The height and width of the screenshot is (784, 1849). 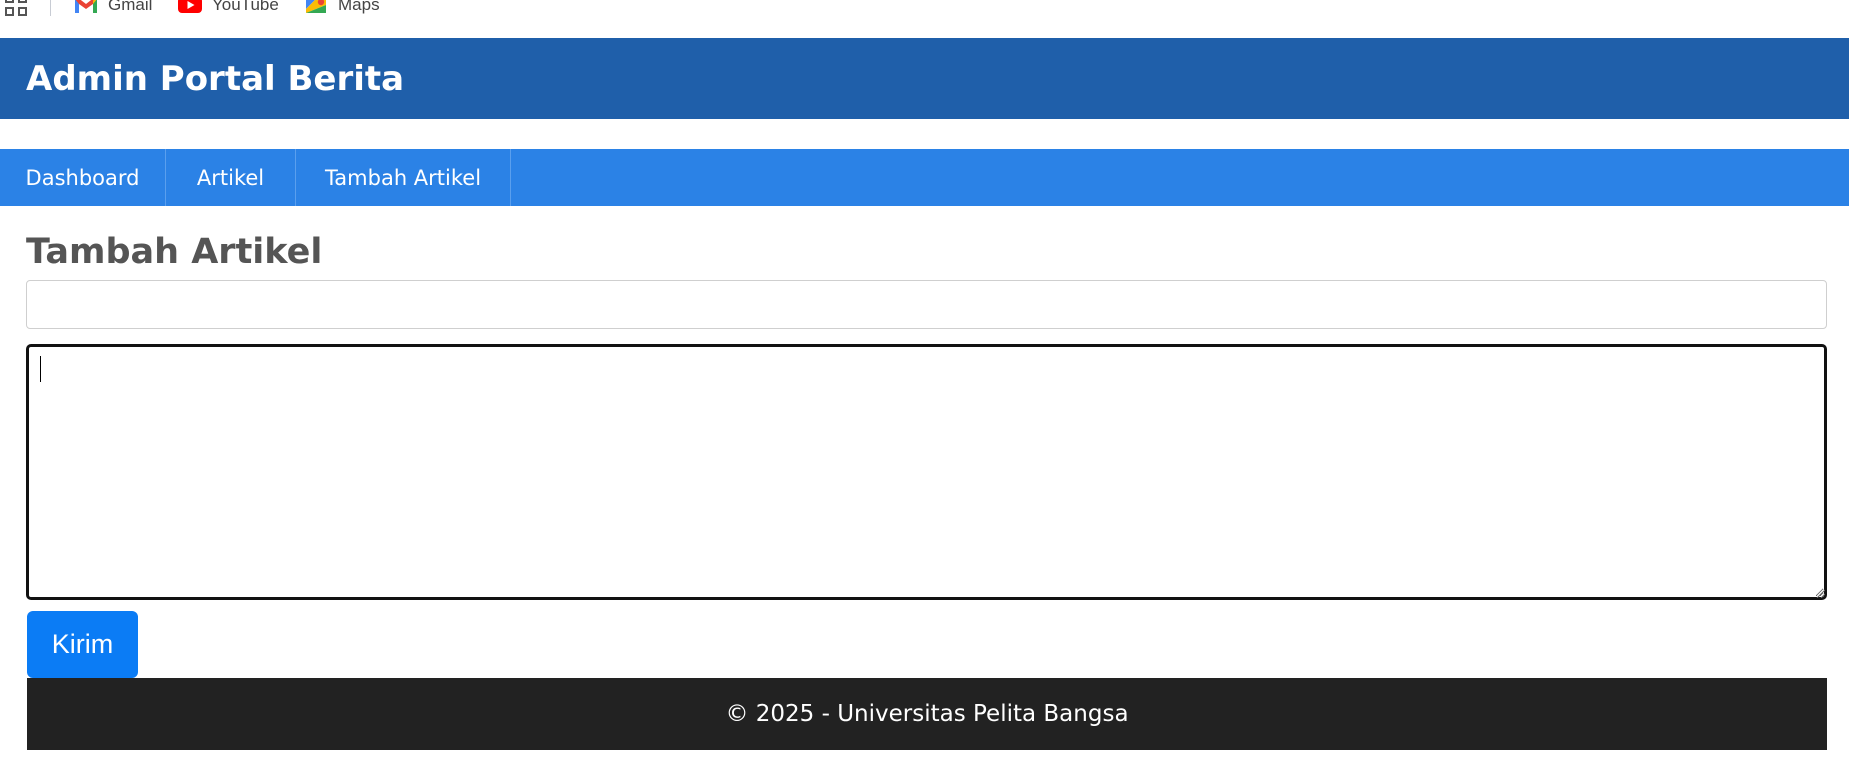 What do you see at coordinates (316, 6) in the screenshot?
I see `maps-icon` at bounding box center [316, 6].